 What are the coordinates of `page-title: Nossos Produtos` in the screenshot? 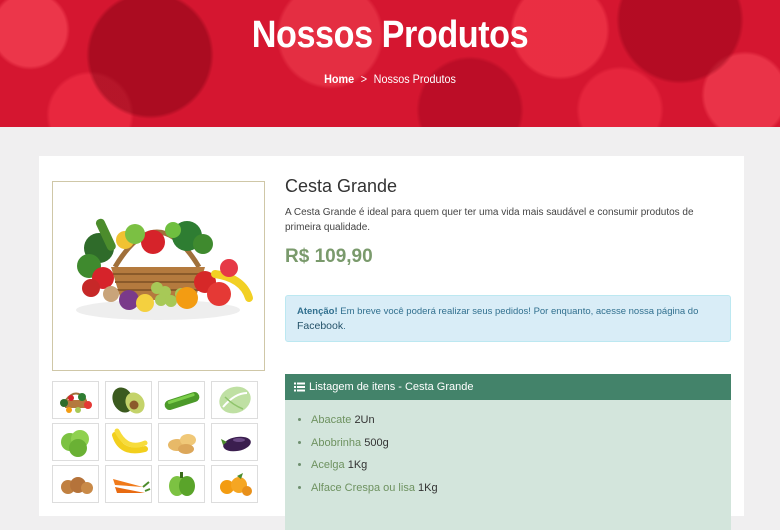 It's located at (390, 35).